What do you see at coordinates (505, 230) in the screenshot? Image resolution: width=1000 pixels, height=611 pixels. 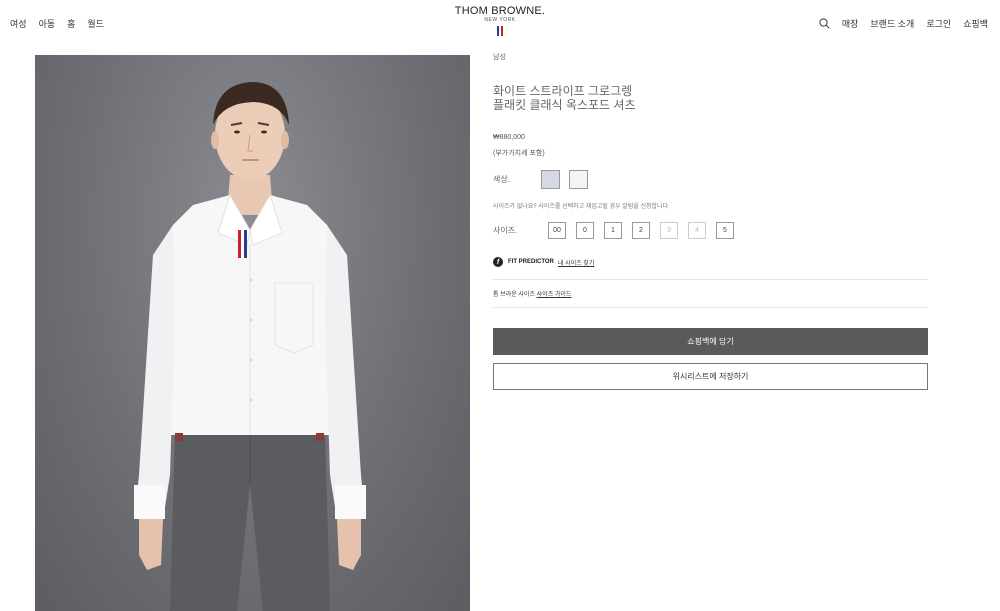 I see `size-label: 사이즈.` at bounding box center [505, 230].